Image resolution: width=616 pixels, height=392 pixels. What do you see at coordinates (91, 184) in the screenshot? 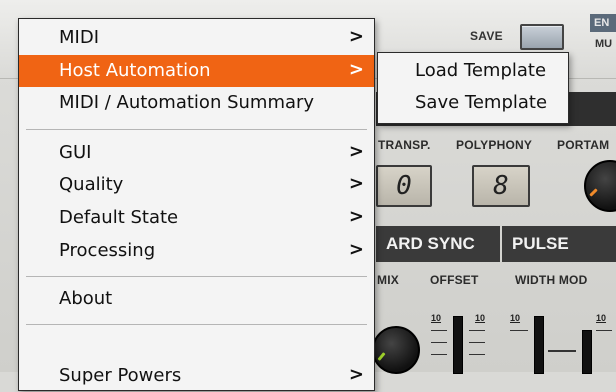
I see `menu-item-label: Quality` at bounding box center [91, 184].